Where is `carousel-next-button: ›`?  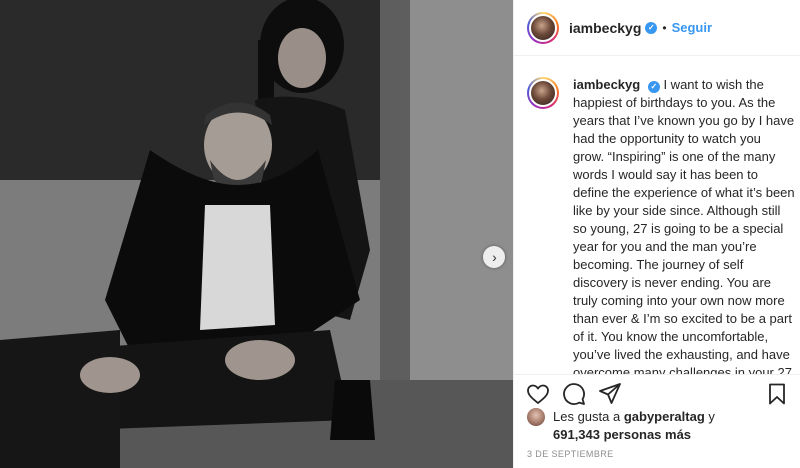
carousel-next-button: › is located at coordinates (494, 257).